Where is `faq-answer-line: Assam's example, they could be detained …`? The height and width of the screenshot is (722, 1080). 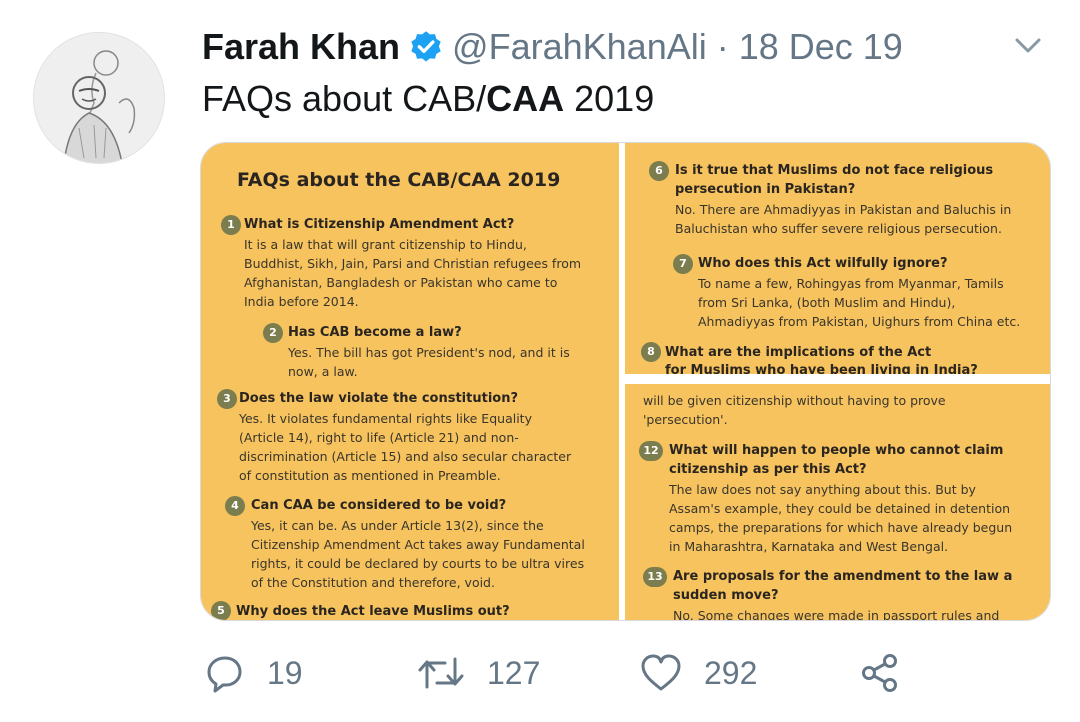
faq-answer-line: Assam's example, they could be detained … is located at coordinates (840, 508).